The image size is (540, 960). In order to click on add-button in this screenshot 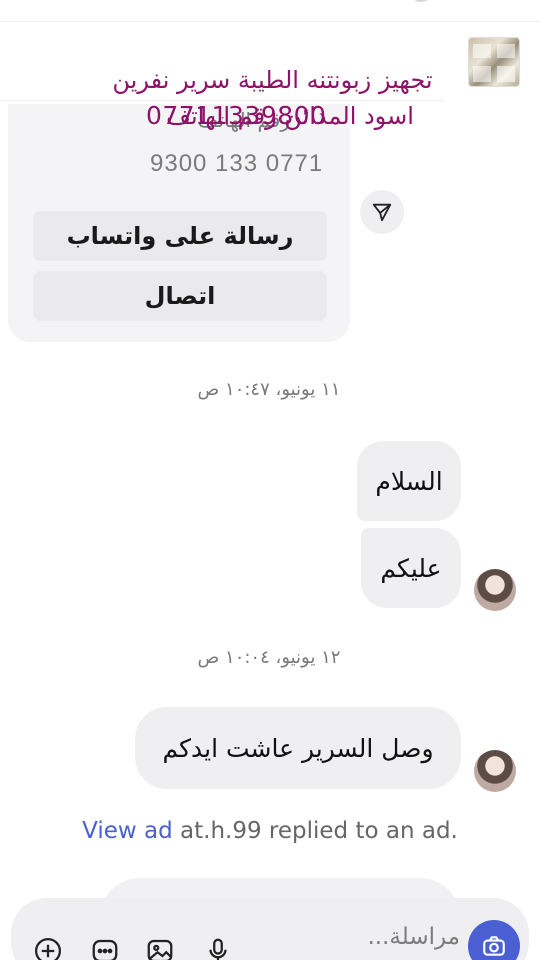, I will do `click(48, 947)`.